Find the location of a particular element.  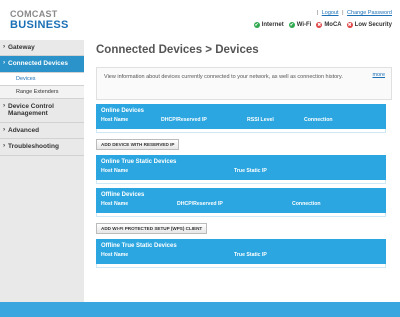

page-title: Connected Devices > Devices is located at coordinates (177, 50).